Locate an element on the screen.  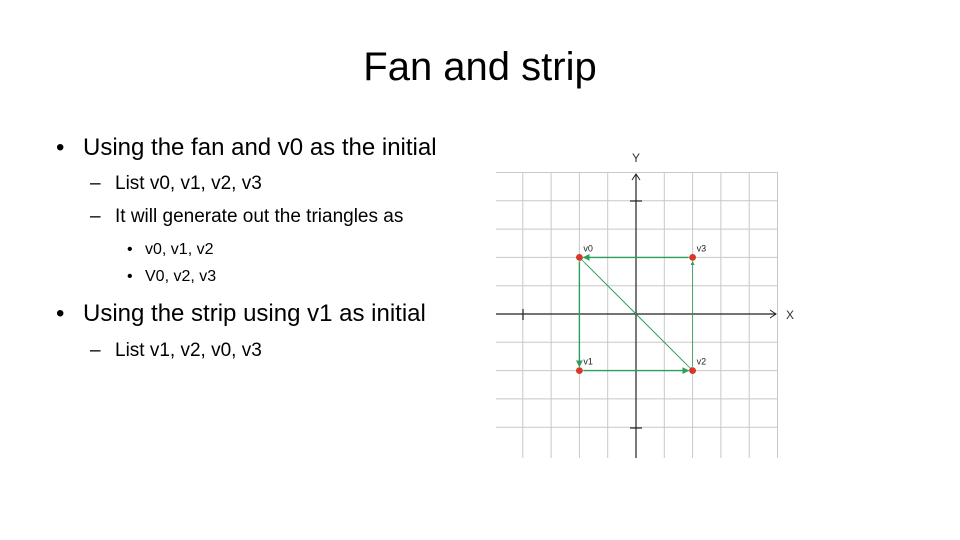
bullet-text: v0, v1, v2 is located at coordinates (179, 249).